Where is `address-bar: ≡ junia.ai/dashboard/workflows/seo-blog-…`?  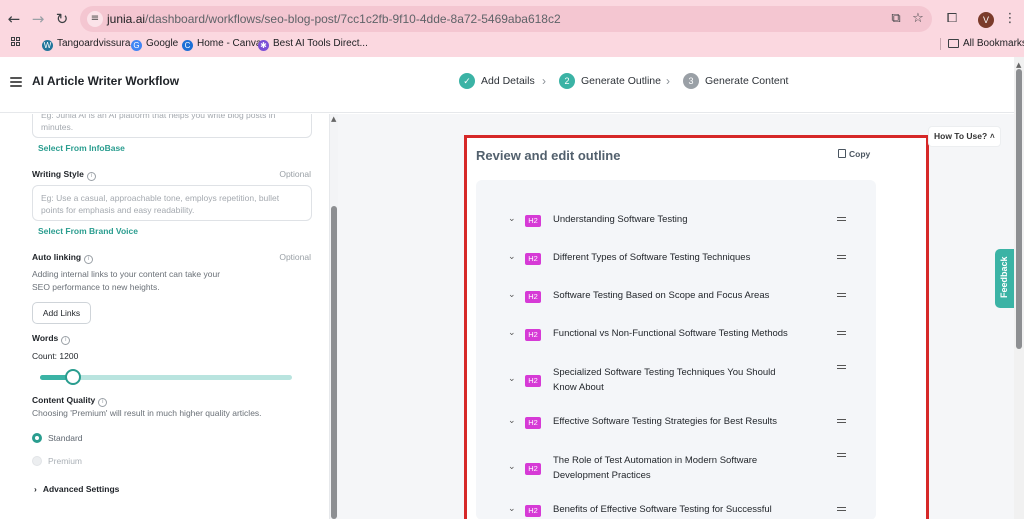
address-bar: ≡ junia.ai/dashboard/workflows/seo-blog-… is located at coordinates (506, 19).